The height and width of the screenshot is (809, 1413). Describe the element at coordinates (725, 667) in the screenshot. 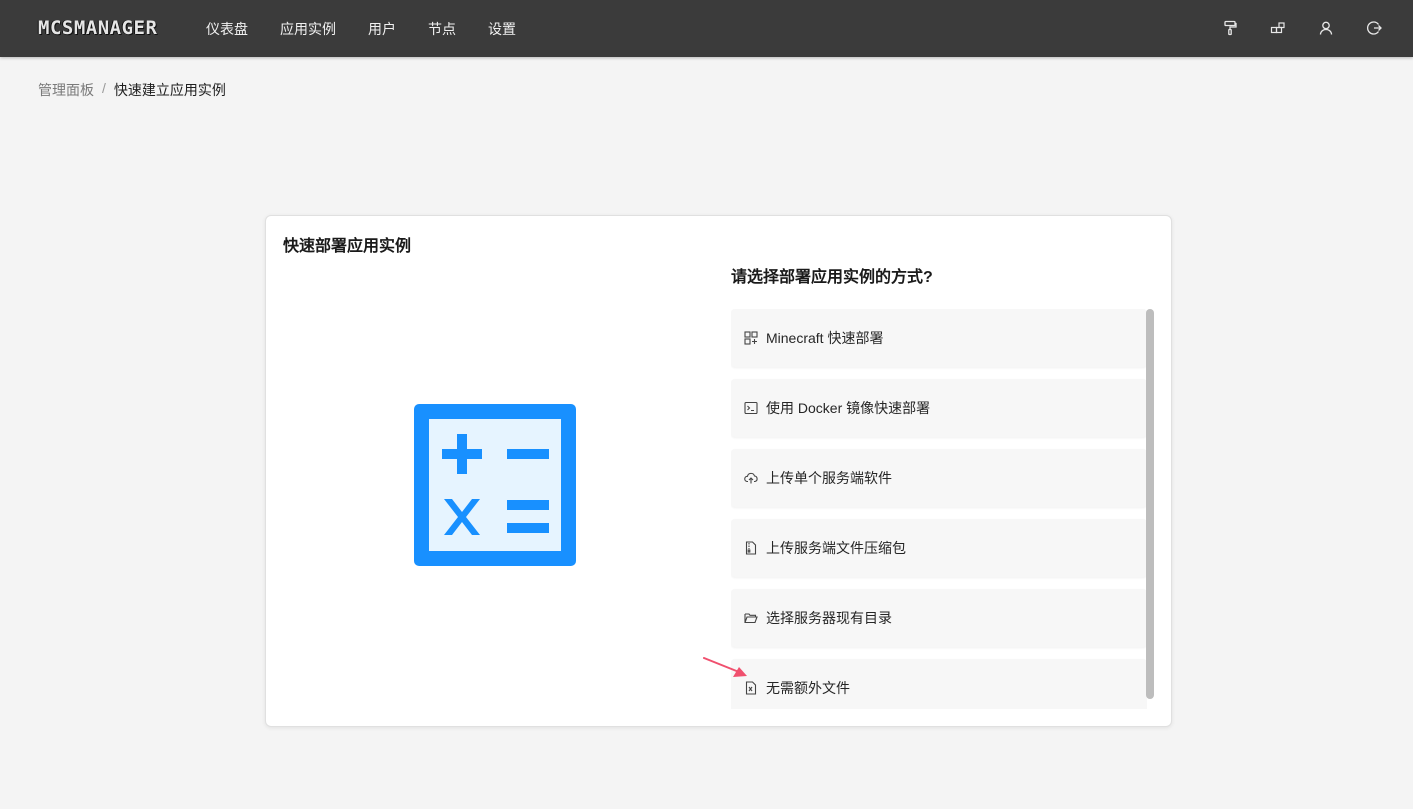

I see `annotation-arrow-icon` at that location.